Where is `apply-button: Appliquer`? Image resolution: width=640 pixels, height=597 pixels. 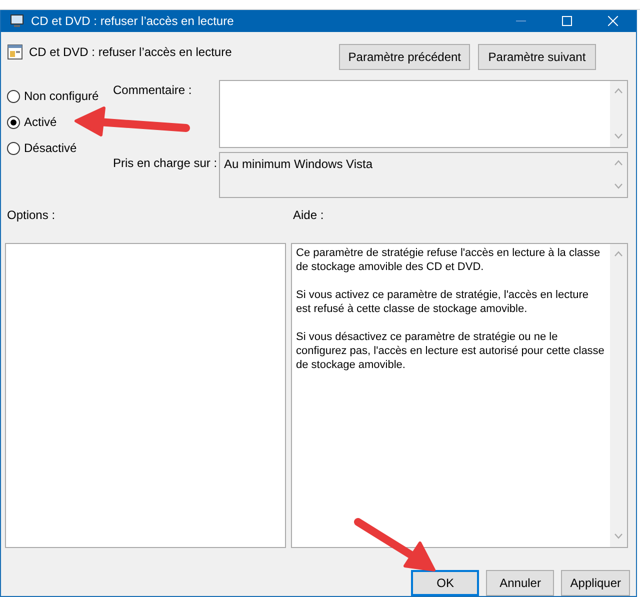 apply-button: Appliquer is located at coordinates (595, 583).